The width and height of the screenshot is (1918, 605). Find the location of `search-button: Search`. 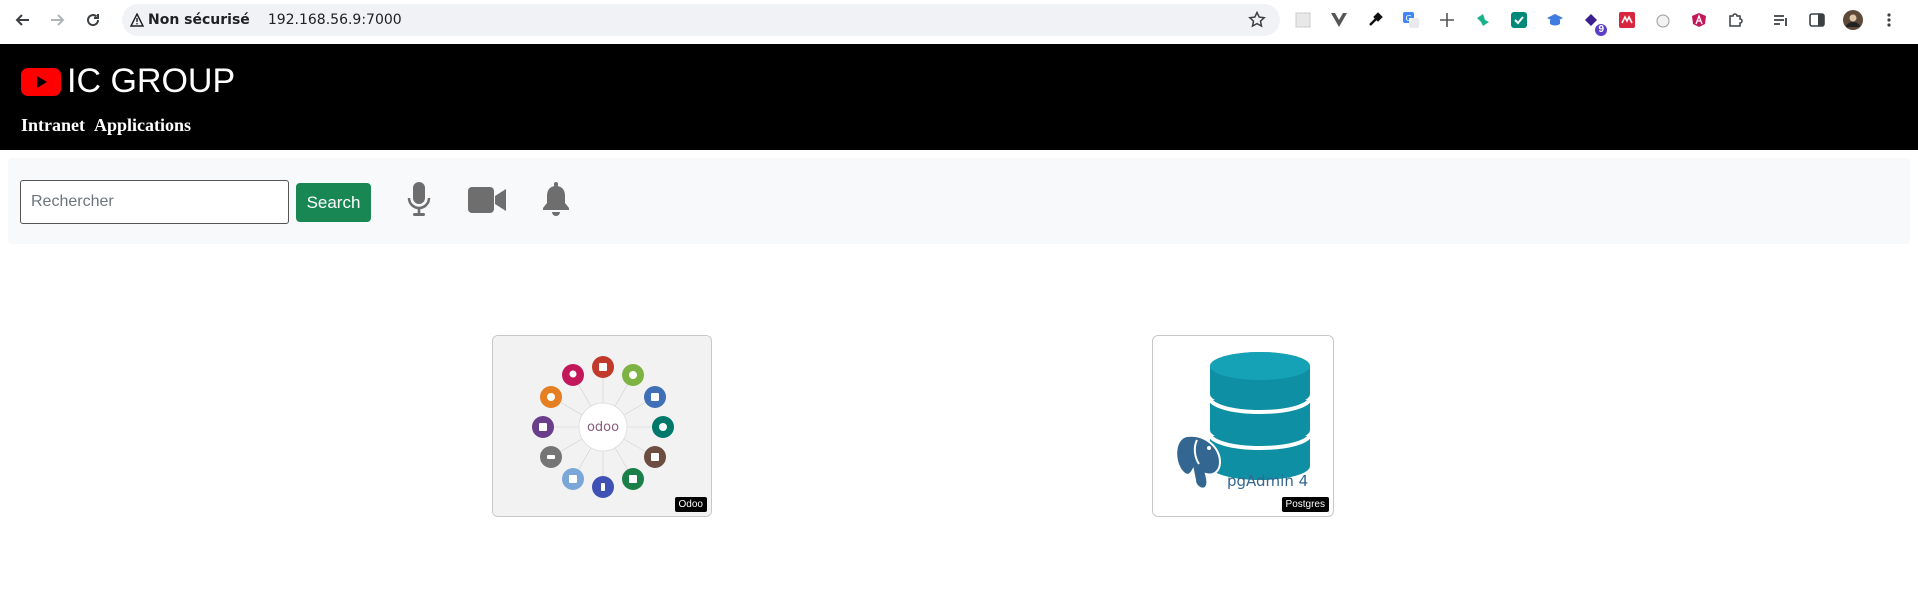

search-button: Search is located at coordinates (333, 202).